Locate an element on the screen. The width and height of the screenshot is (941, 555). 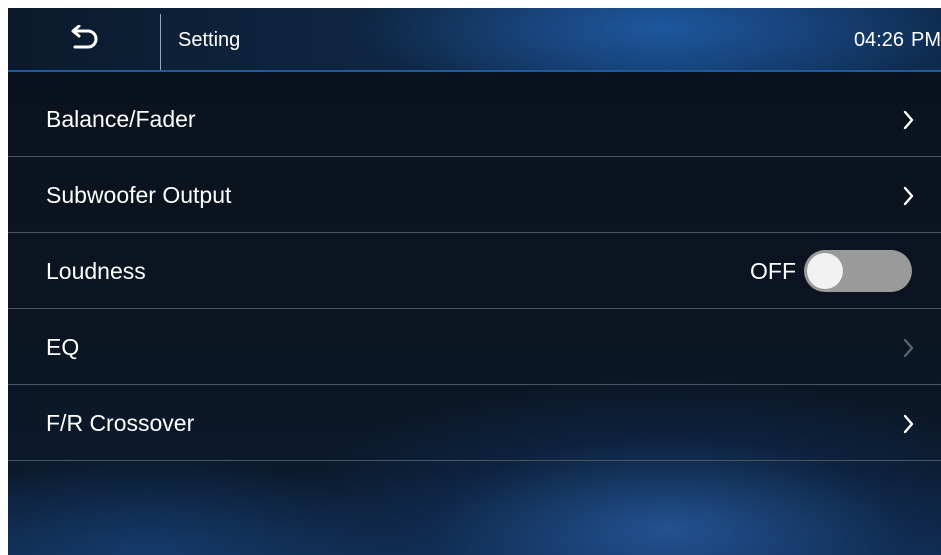
menu-item-label: Subwoofer Output is located at coordinates (139, 195).